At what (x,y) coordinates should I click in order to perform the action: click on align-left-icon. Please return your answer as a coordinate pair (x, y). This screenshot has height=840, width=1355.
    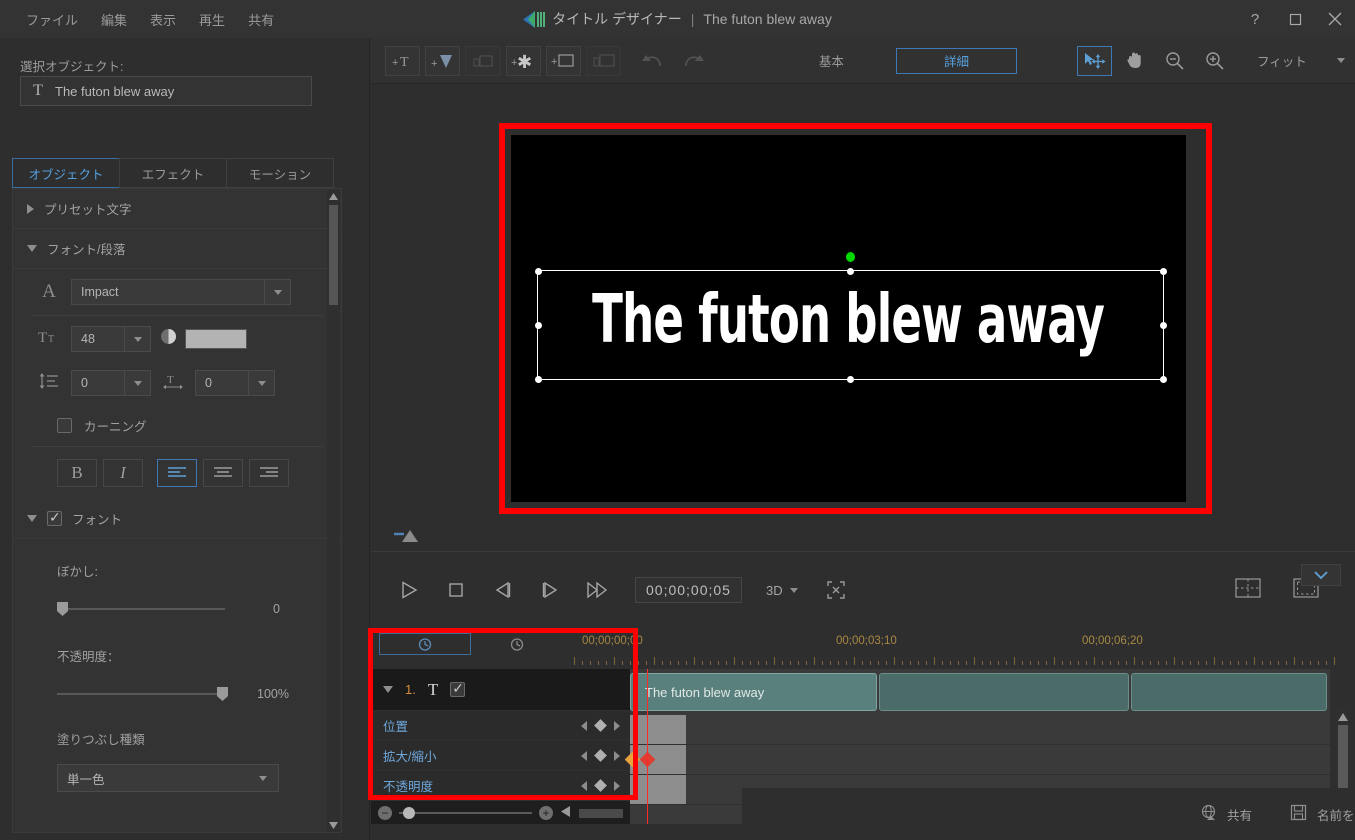
    Looking at the image, I should click on (177, 473).